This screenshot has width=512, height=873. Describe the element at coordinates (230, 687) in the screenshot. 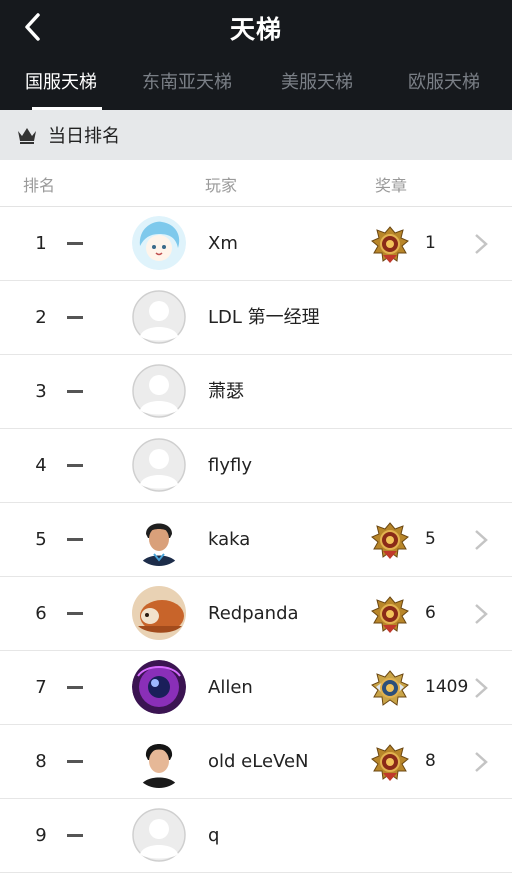

I see `player-name: Allen` at that location.